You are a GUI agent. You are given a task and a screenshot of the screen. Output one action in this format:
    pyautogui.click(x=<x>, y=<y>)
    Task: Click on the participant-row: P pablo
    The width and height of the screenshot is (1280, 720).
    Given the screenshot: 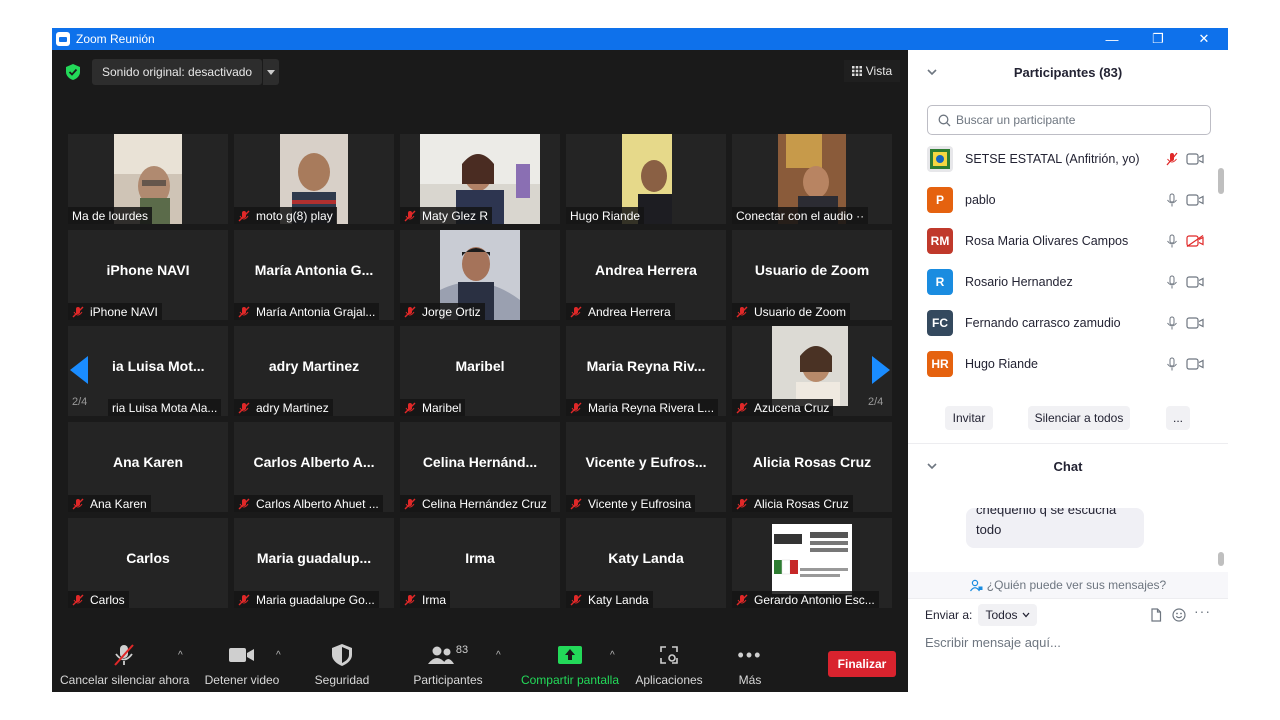 What is the action you would take?
    pyautogui.click(x=1063, y=199)
    